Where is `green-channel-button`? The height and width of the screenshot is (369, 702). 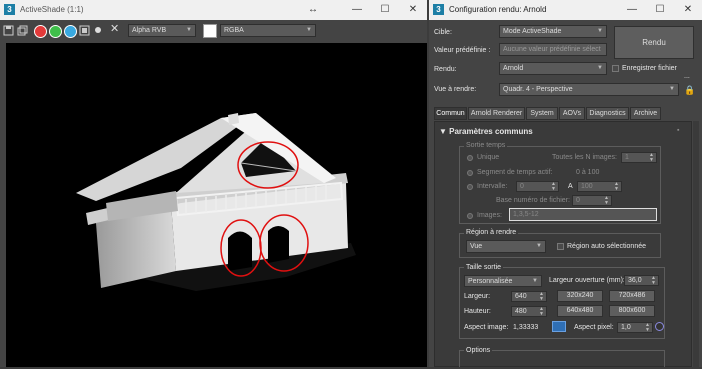
green-channel-button is located at coordinates (55, 31).